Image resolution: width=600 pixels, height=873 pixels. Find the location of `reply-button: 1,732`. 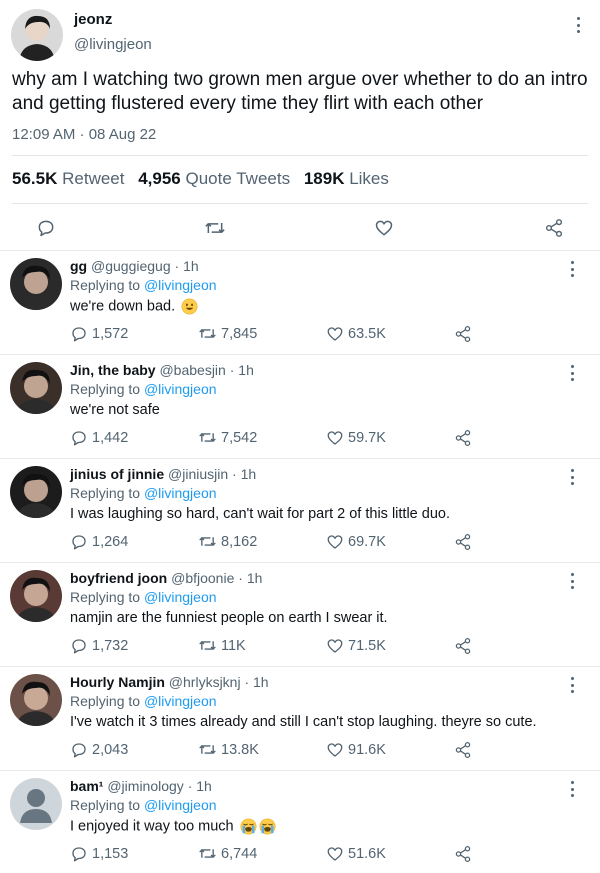

reply-button: 1,732 is located at coordinates (99, 646).